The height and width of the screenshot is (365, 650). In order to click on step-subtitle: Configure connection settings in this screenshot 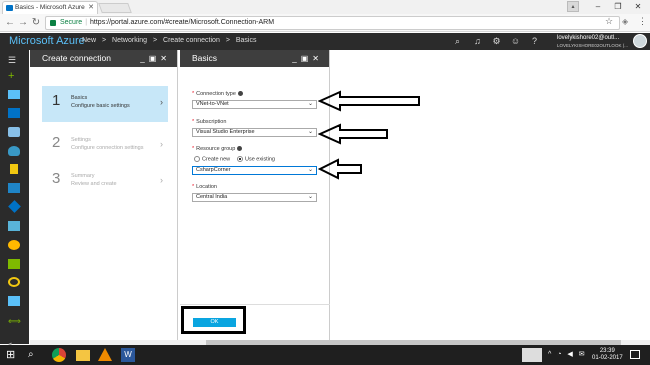, I will do `click(107, 148)`.